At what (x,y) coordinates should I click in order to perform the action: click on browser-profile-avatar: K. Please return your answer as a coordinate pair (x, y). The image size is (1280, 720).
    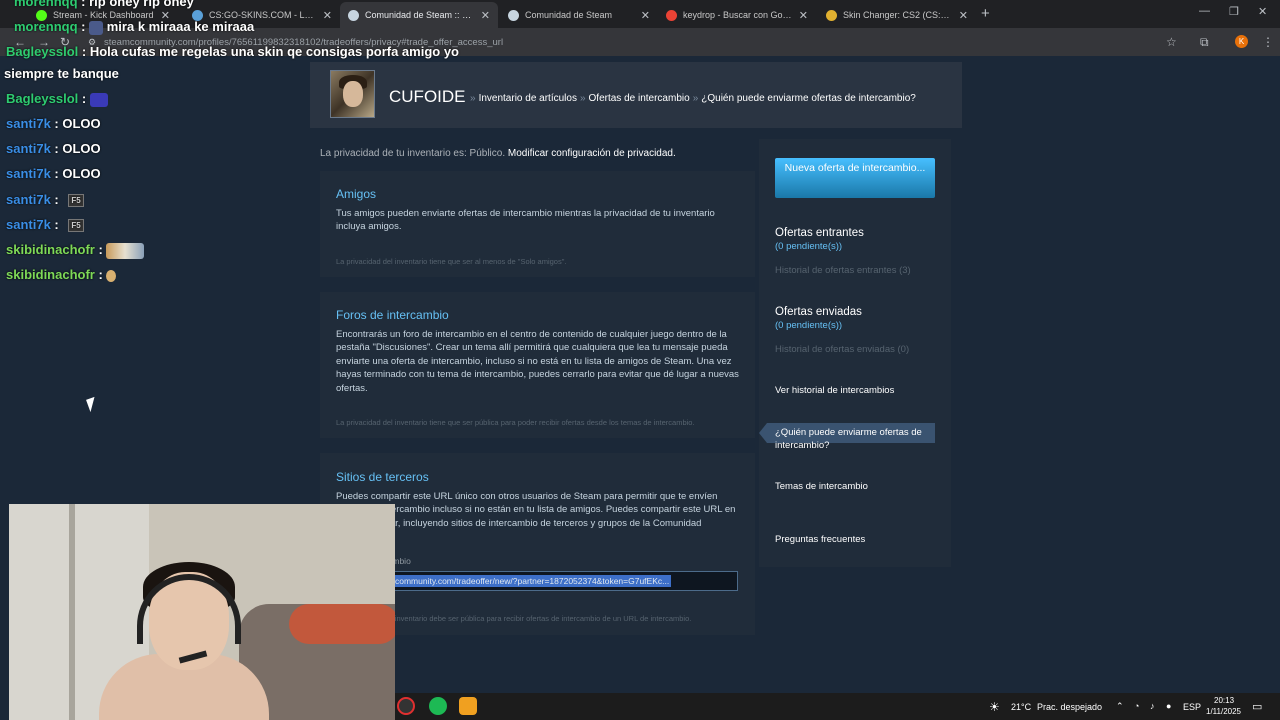
    Looking at the image, I should click on (1241, 41).